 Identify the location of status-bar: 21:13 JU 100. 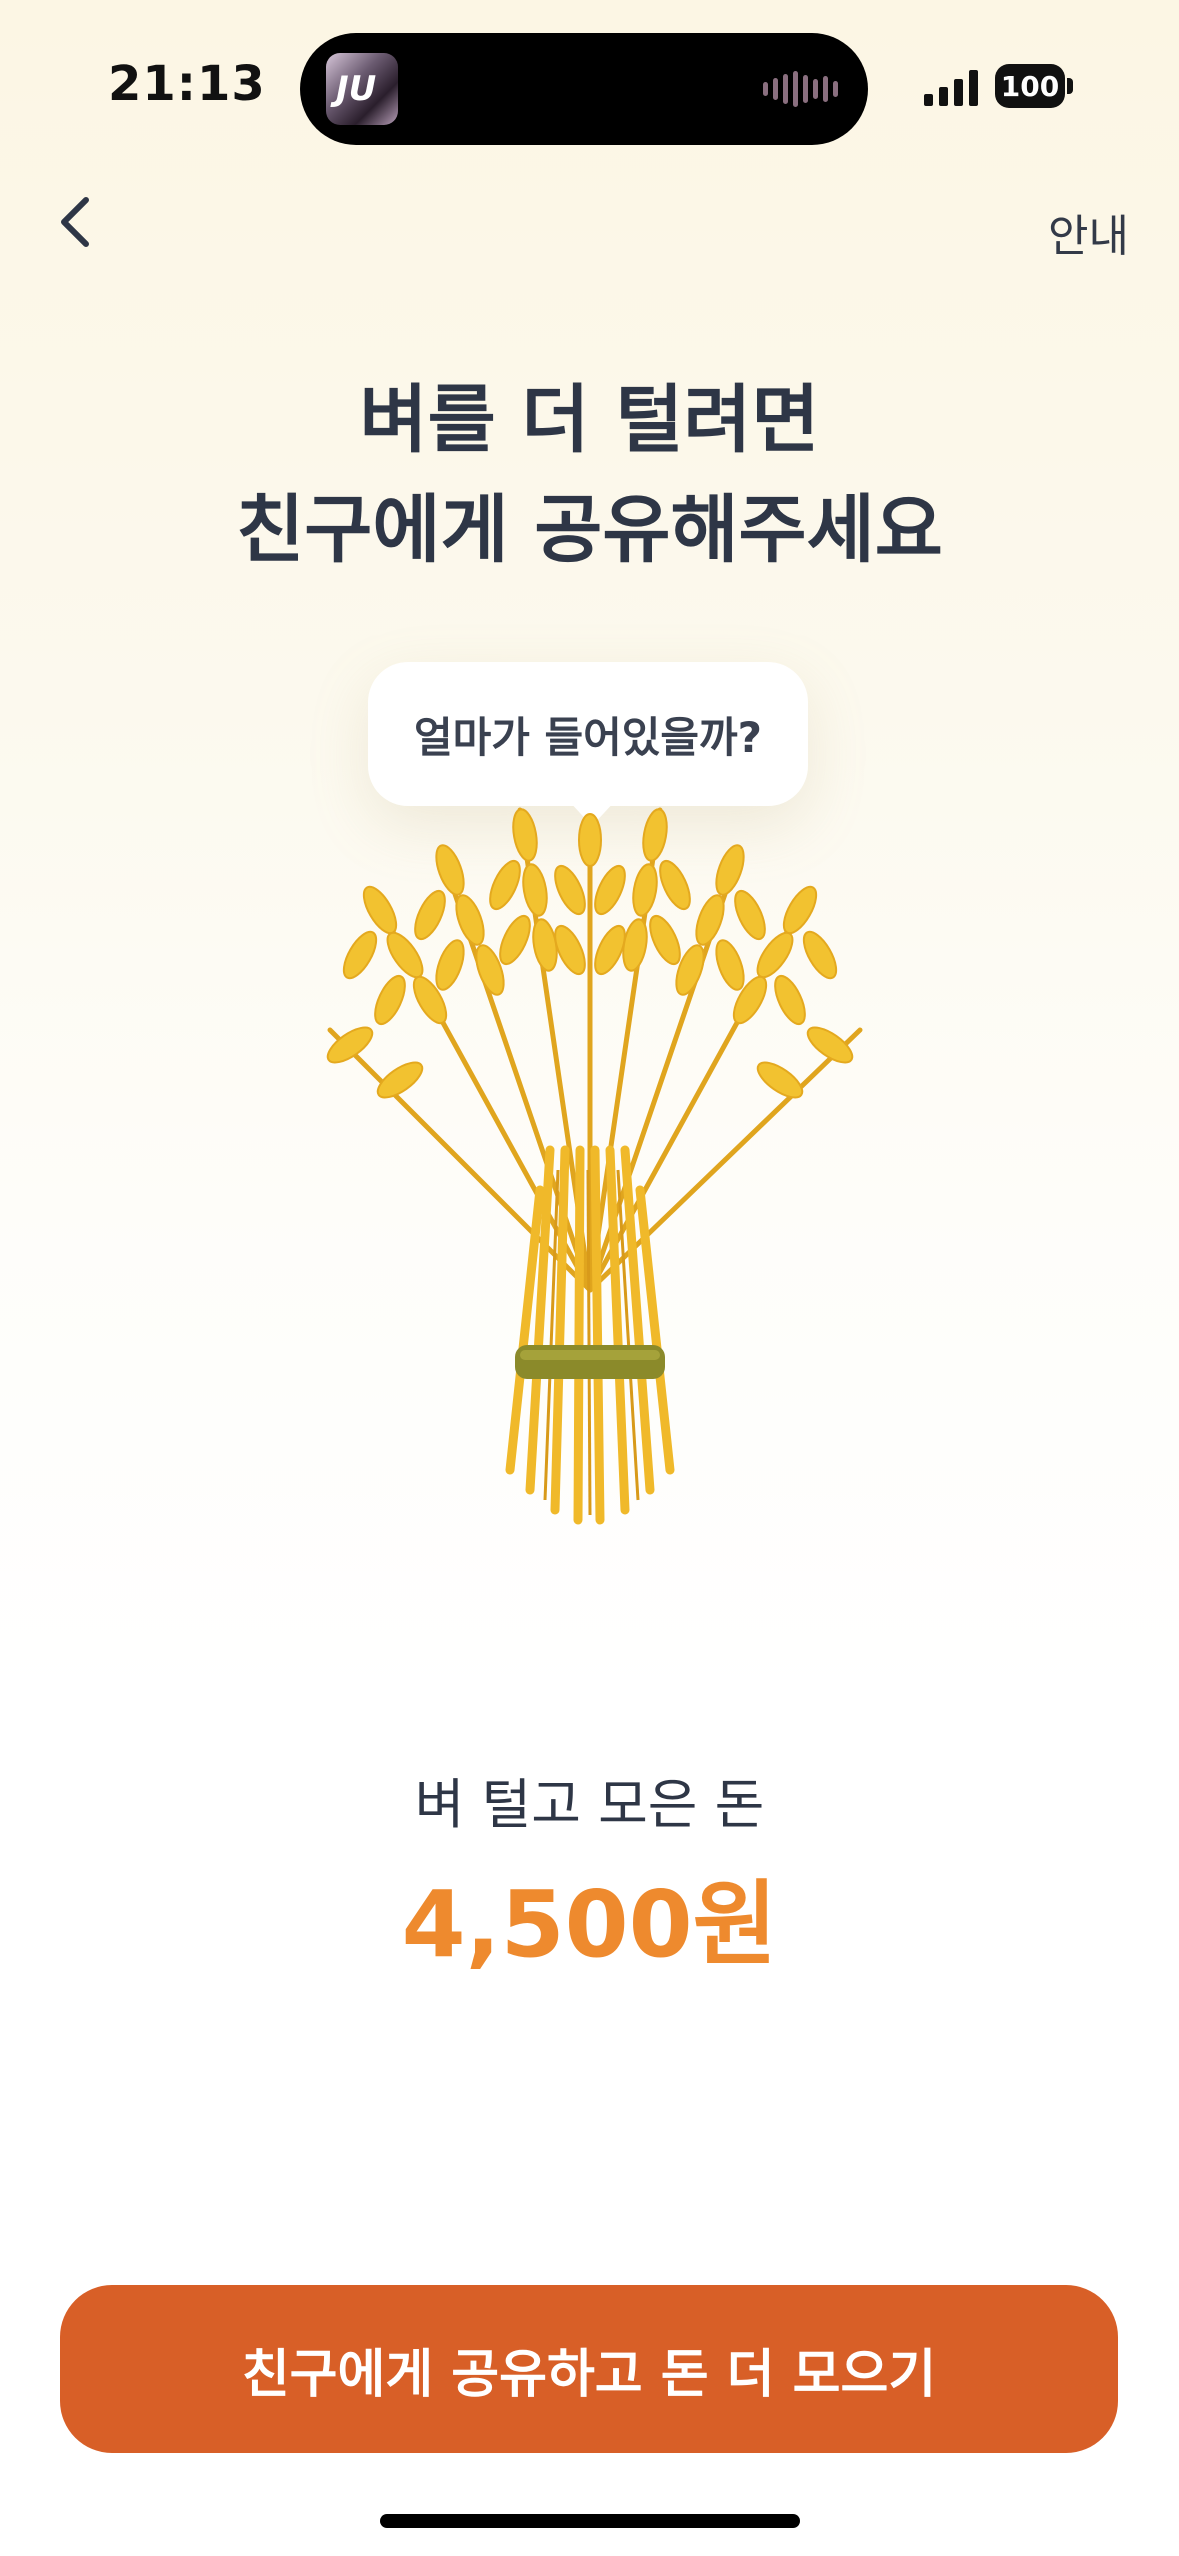
(589, 85).